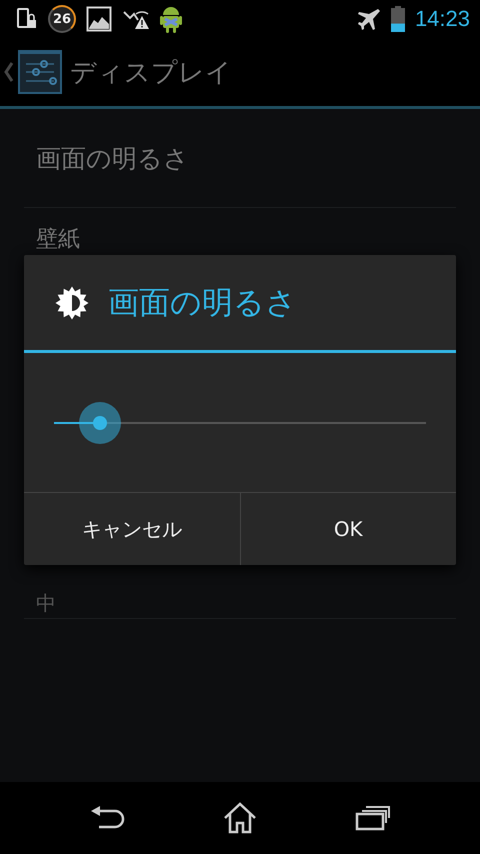  What do you see at coordinates (442, 19) in the screenshot?
I see `clock-time: 14:23` at bounding box center [442, 19].